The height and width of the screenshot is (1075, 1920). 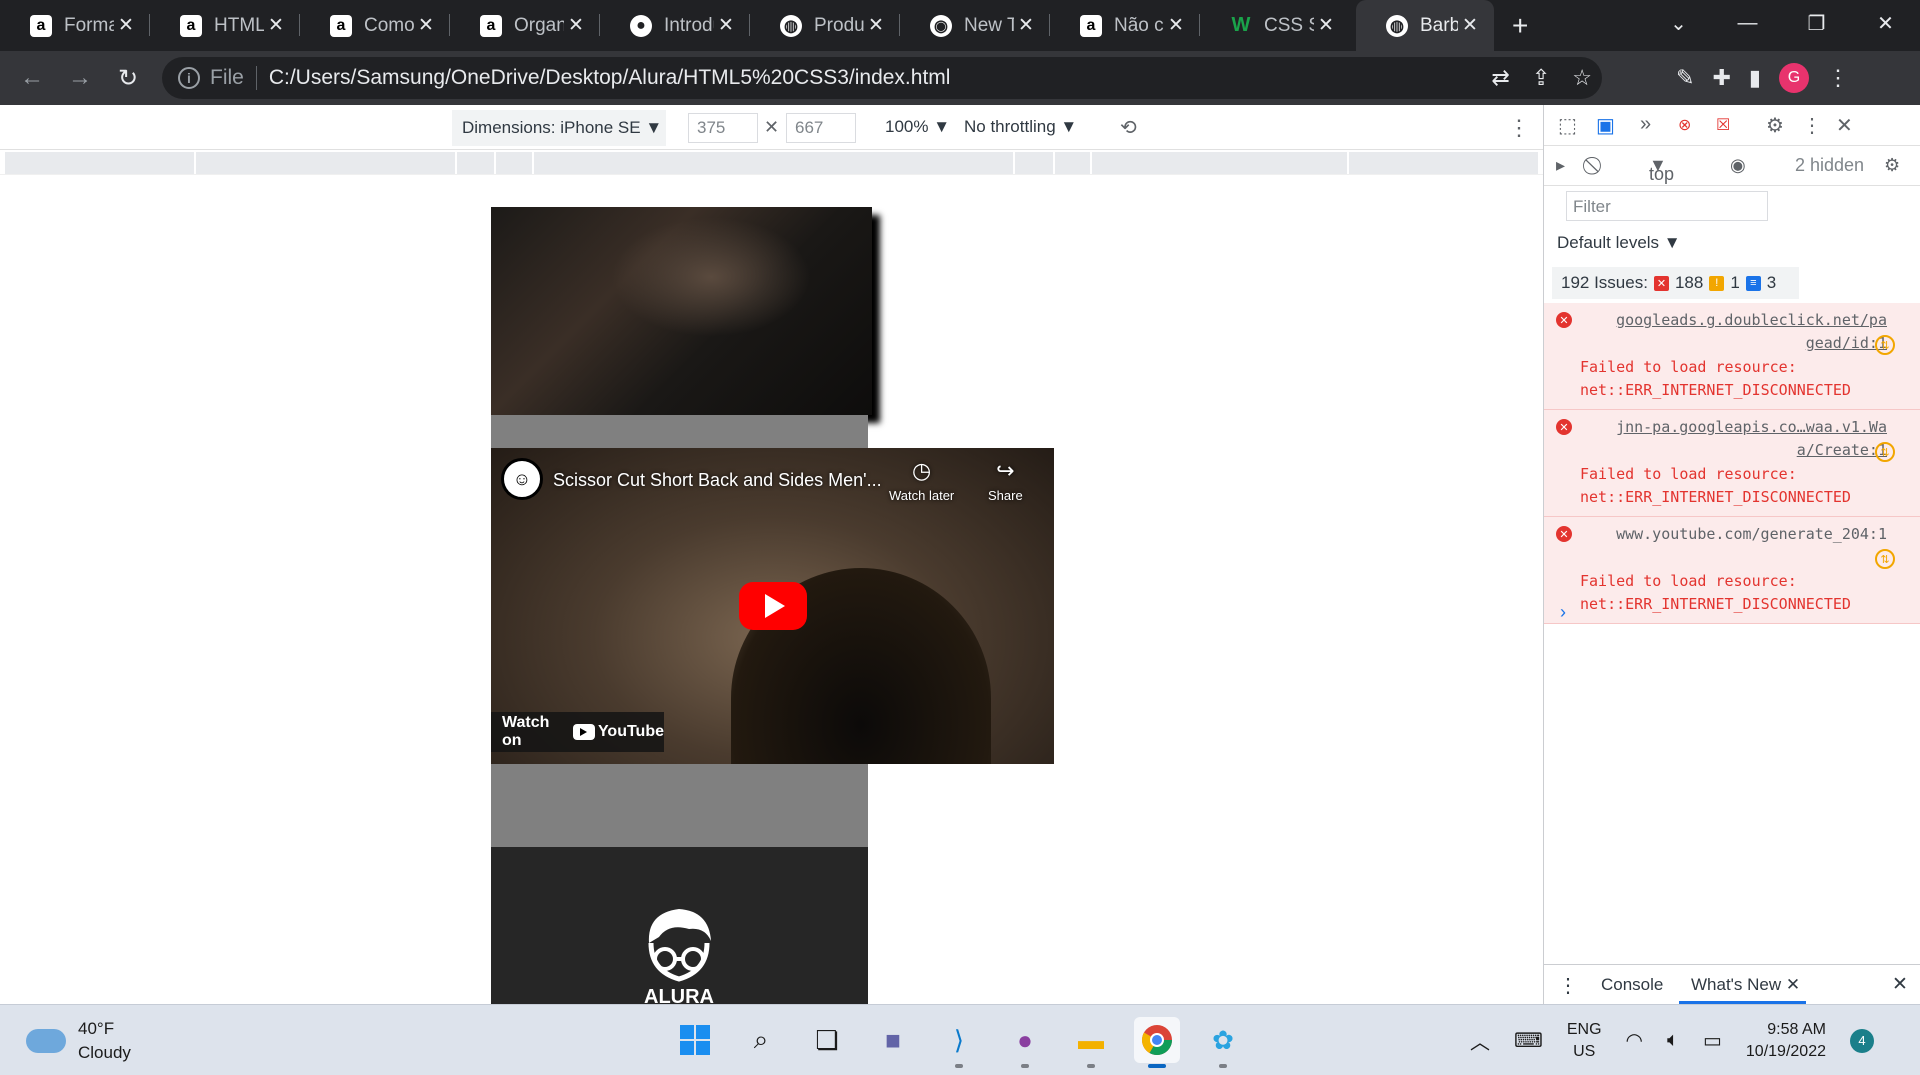 I want to click on device-toggle-icon: ▣, so click(x=1605, y=125).